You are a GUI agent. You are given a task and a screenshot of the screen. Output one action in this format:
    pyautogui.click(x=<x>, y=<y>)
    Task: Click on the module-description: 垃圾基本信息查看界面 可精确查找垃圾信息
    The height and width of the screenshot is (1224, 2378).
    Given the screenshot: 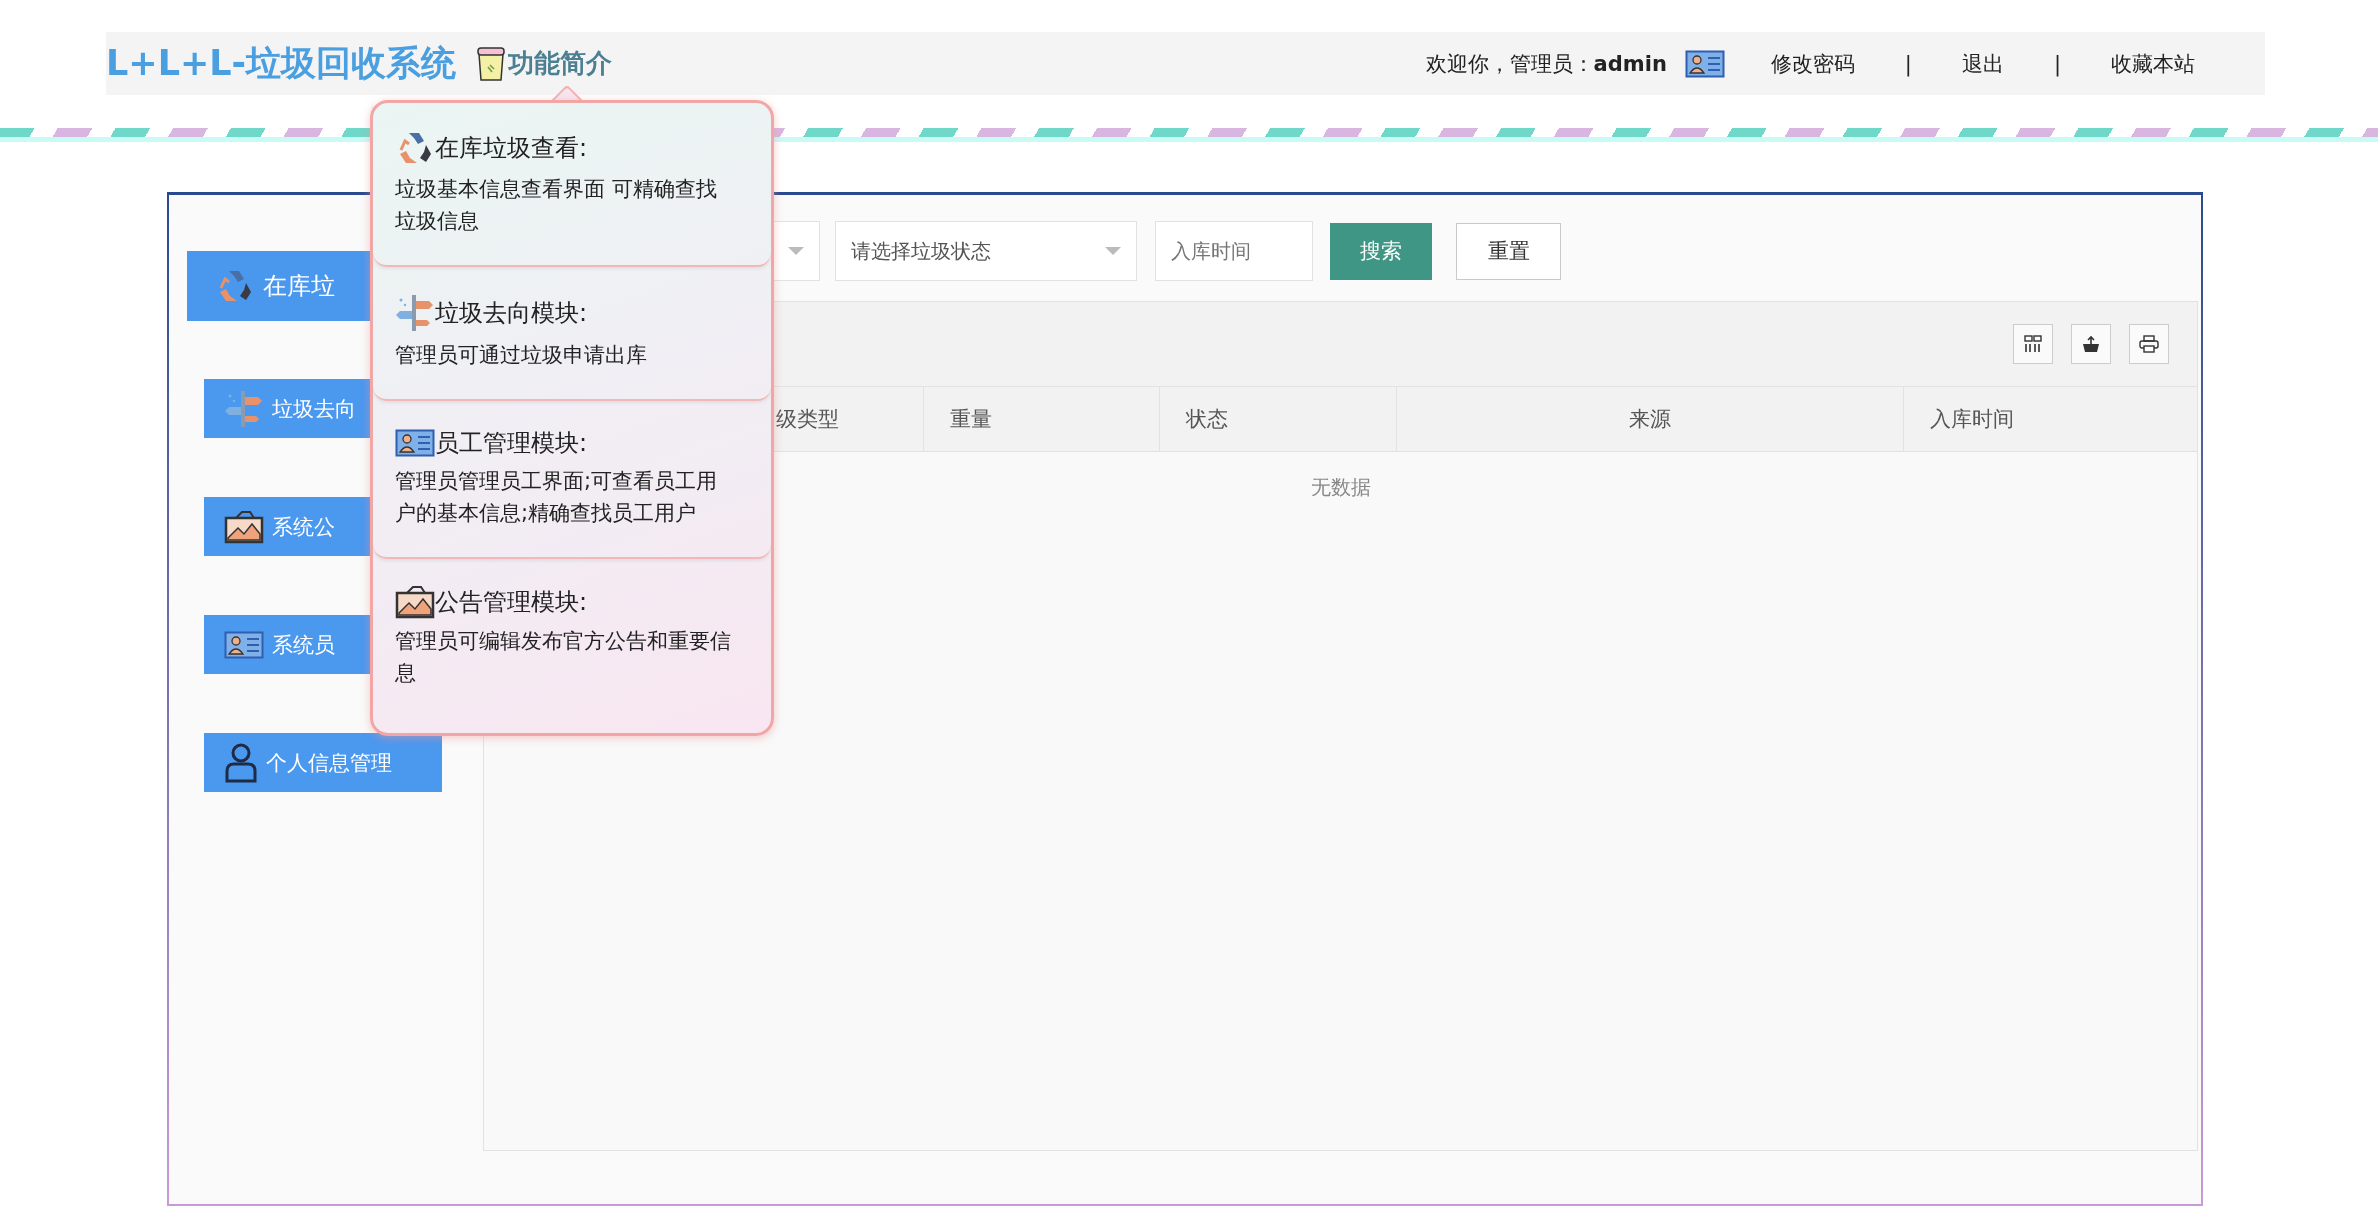 What is the action you would take?
    pyautogui.click(x=556, y=205)
    